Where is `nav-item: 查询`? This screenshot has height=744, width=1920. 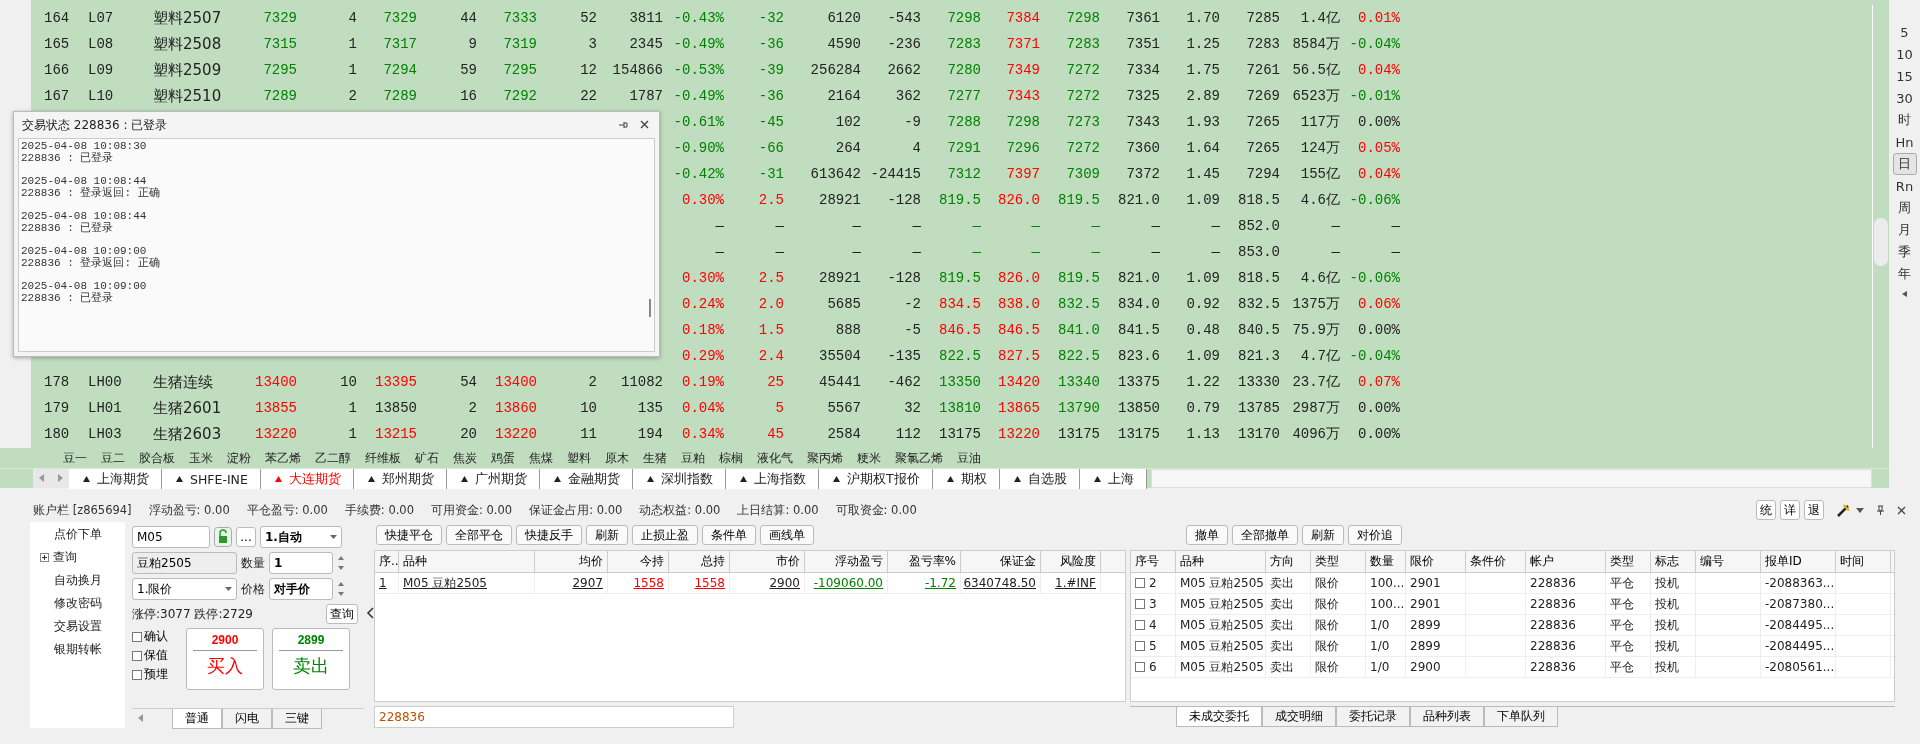 nav-item: 查询 is located at coordinates (77, 557).